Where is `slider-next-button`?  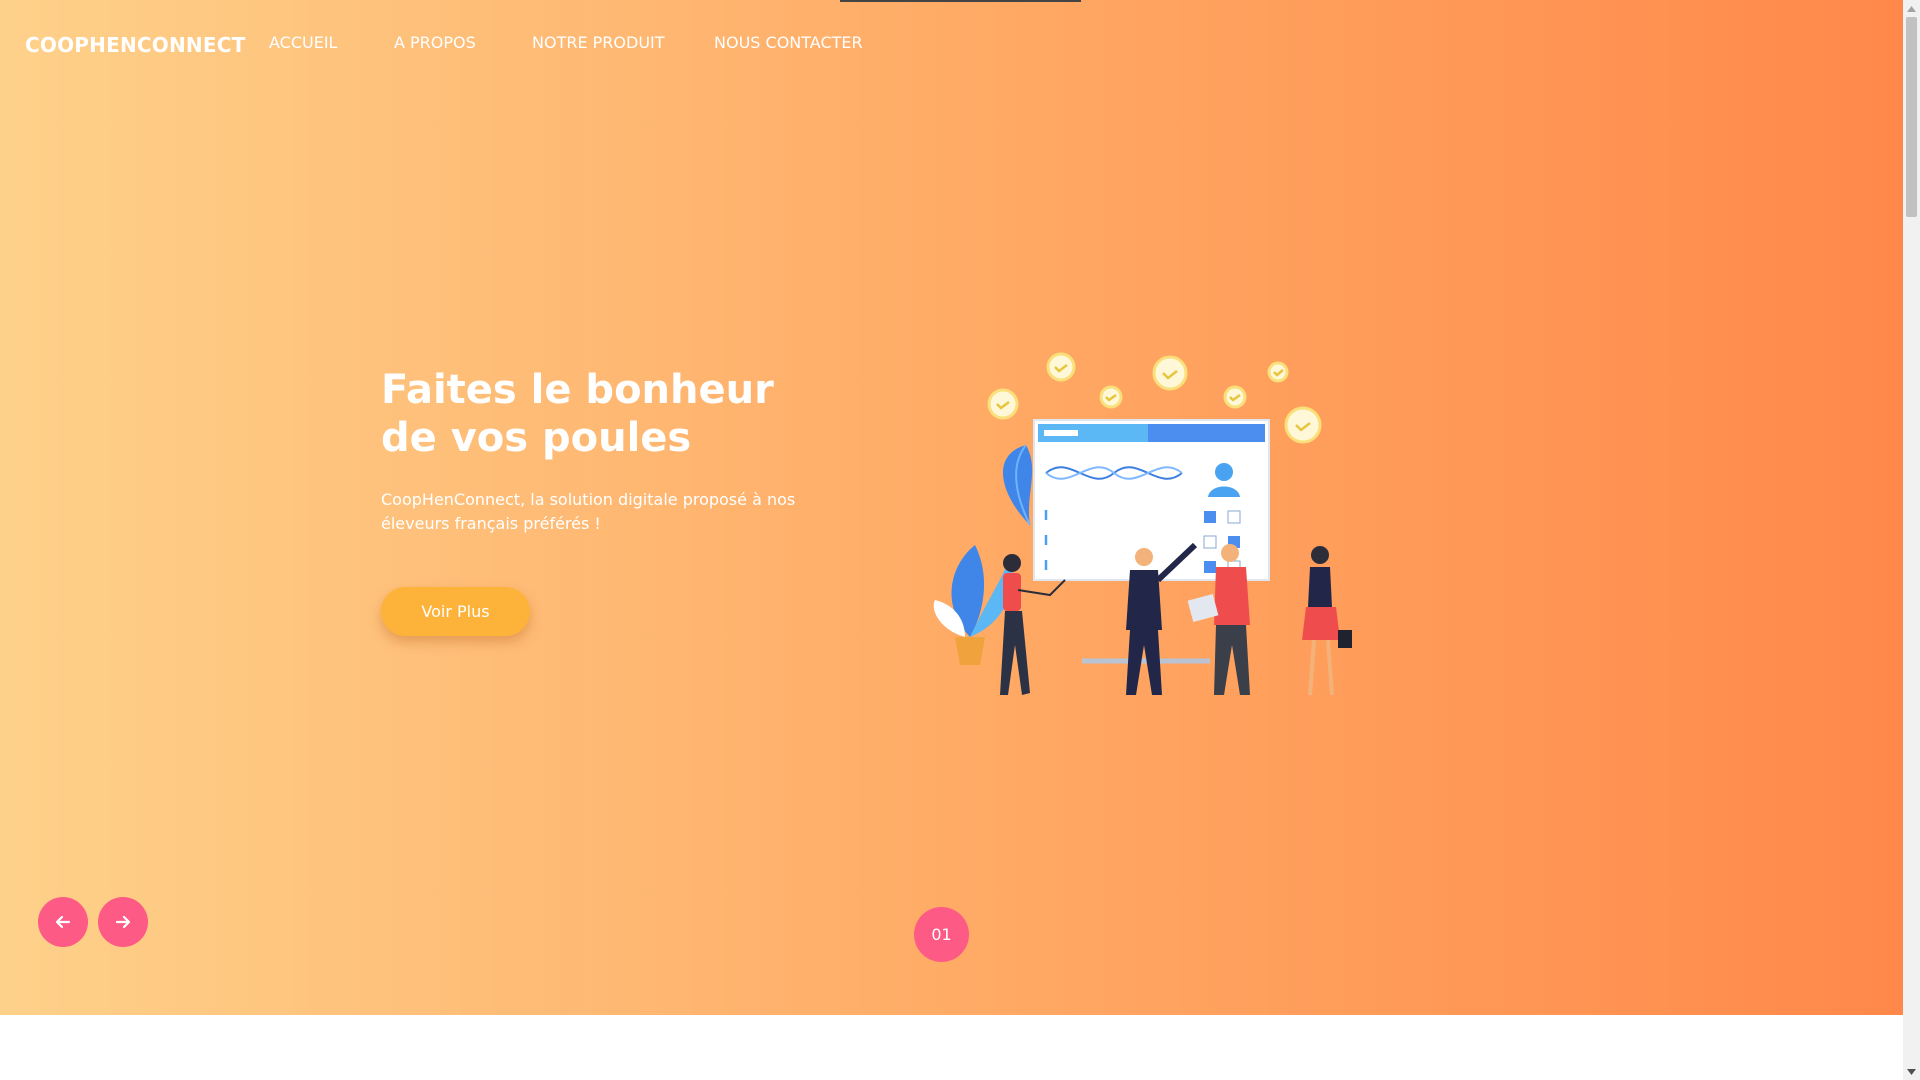 slider-next-button is located at coordinates (123, 922).